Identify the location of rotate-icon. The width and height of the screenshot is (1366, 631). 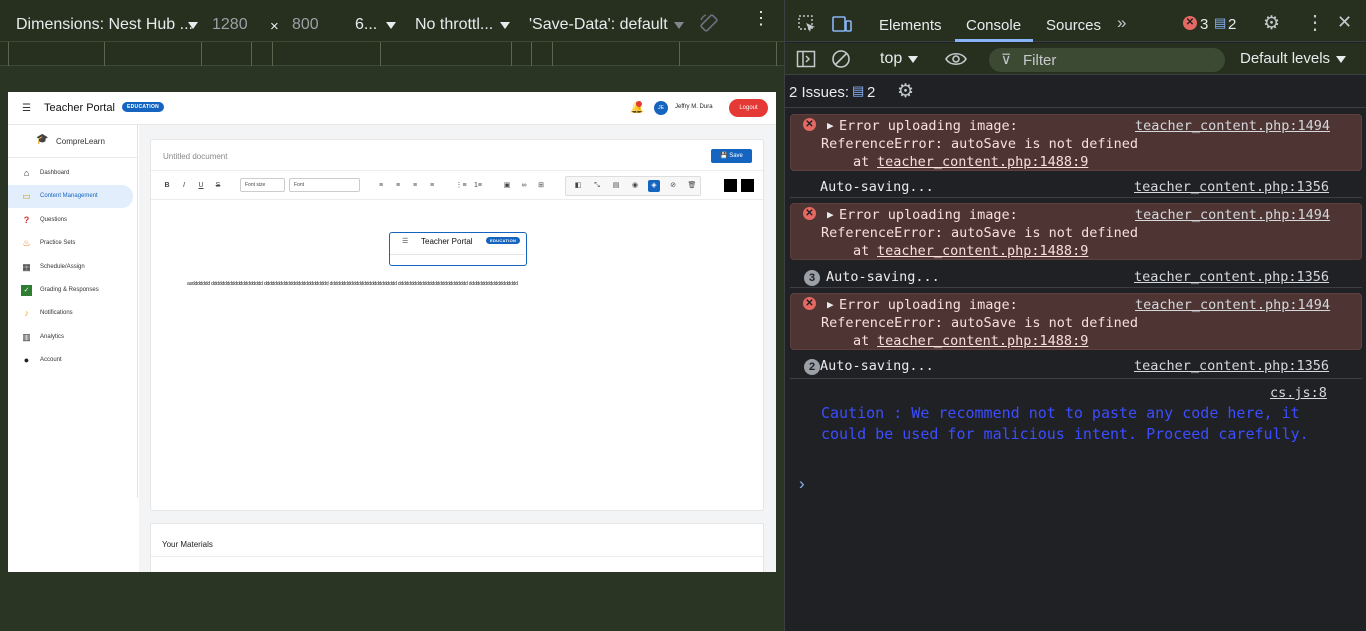
(709, 23).